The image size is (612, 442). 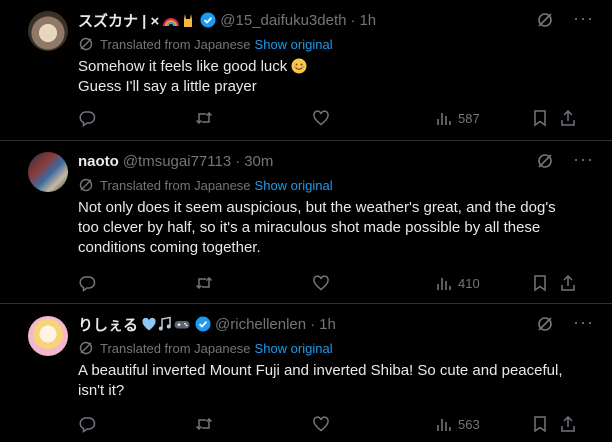 I want to click on tweet-text-line: conditions coming together., so click(x=169, y=247).